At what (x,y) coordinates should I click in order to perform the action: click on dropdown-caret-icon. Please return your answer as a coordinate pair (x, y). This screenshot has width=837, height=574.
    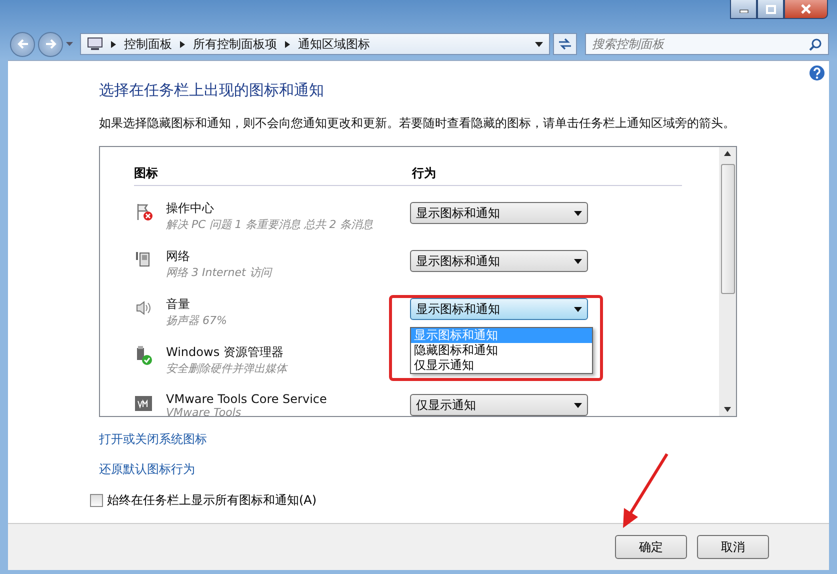
    Looking at the image, I should click on (539, 44).